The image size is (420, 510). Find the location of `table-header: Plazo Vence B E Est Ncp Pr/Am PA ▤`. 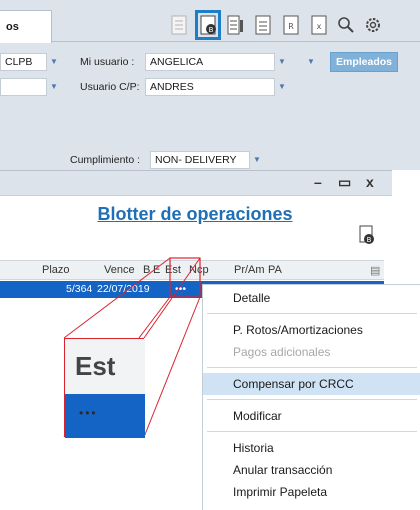

table-header: Plazo Vence B E Est Ncp Pr/Am PA ▤ is located at coordinates (192, 270).